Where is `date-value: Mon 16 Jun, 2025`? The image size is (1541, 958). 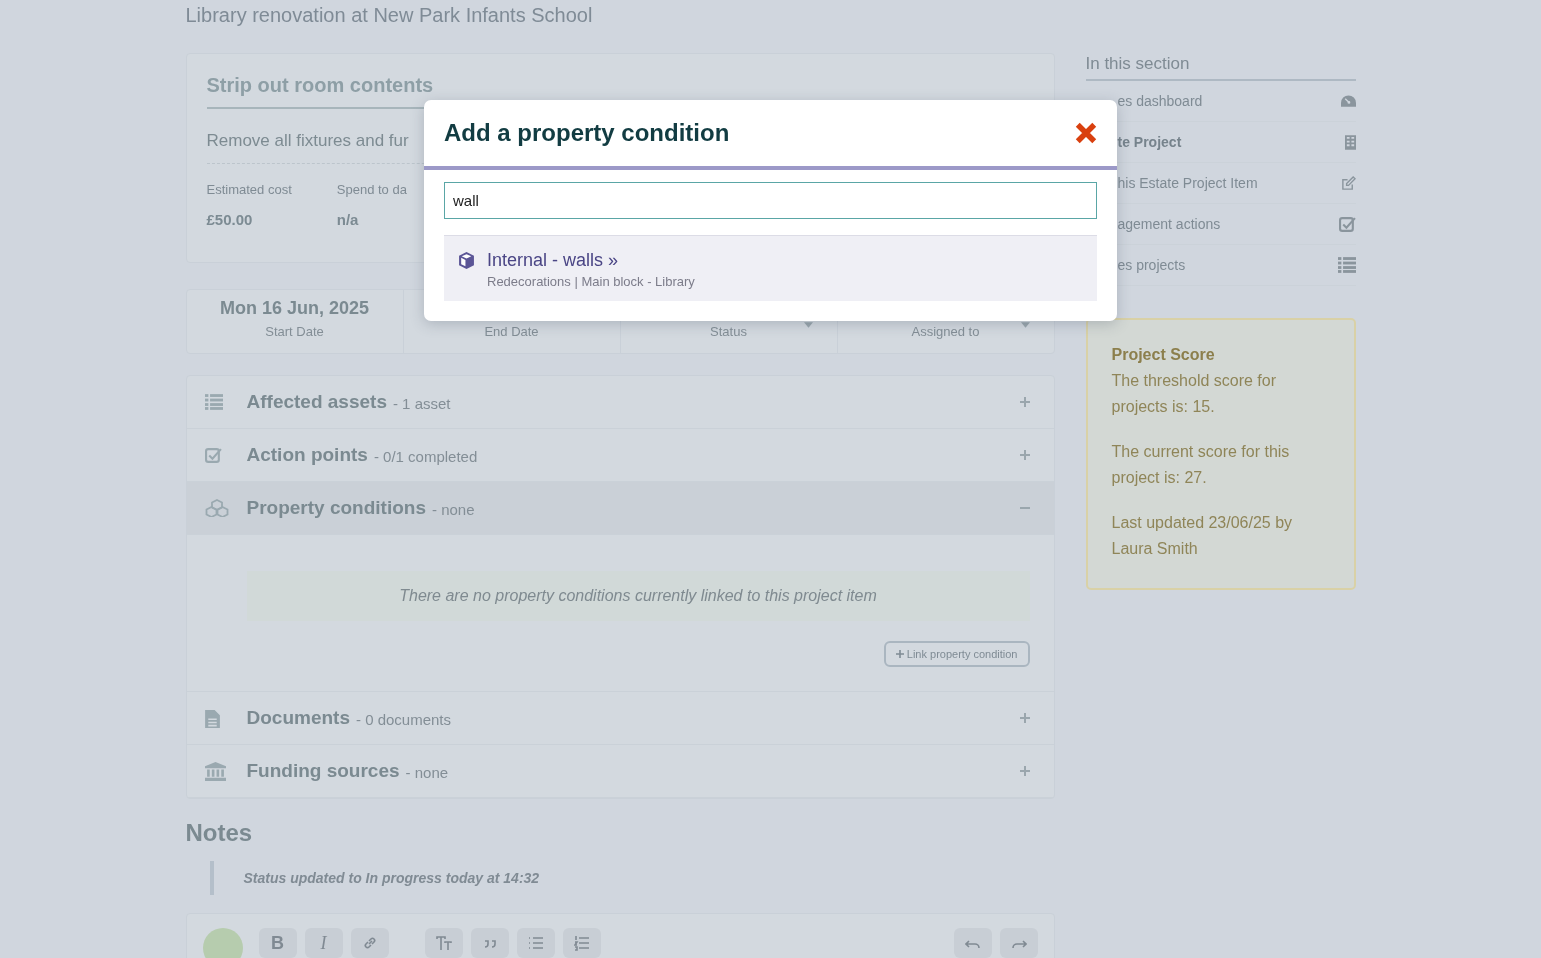 date-value: Mon 16 Jun, 2025 is located at coordinates (294, 309).